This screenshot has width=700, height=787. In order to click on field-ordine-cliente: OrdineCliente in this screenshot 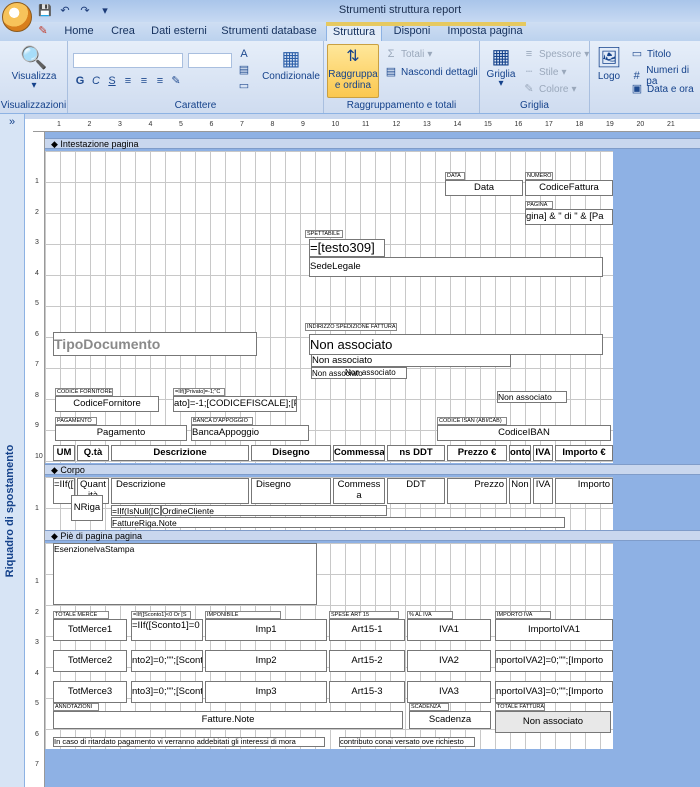, I will do `click(274, 510)`.